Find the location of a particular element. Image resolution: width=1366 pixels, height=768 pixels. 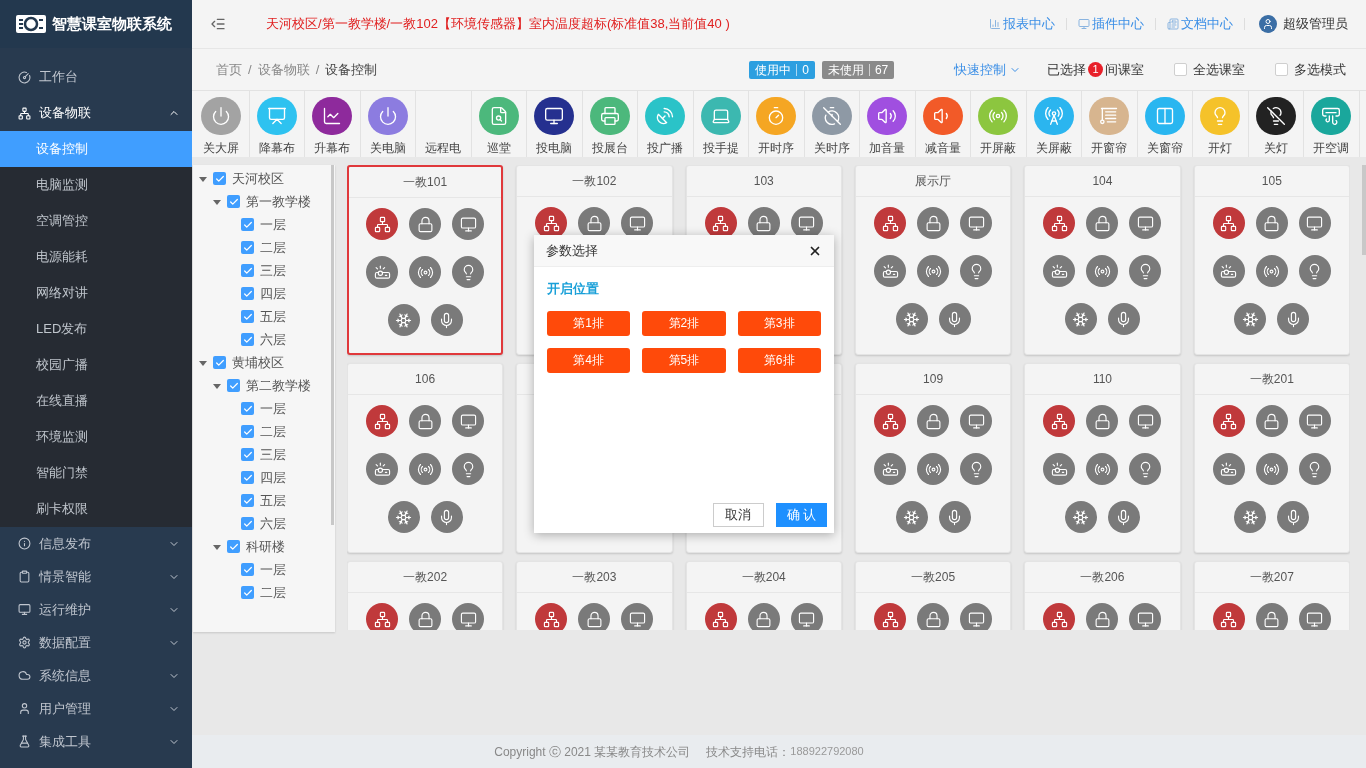

tree-label: 三层 is located at coordinates (273, 454).